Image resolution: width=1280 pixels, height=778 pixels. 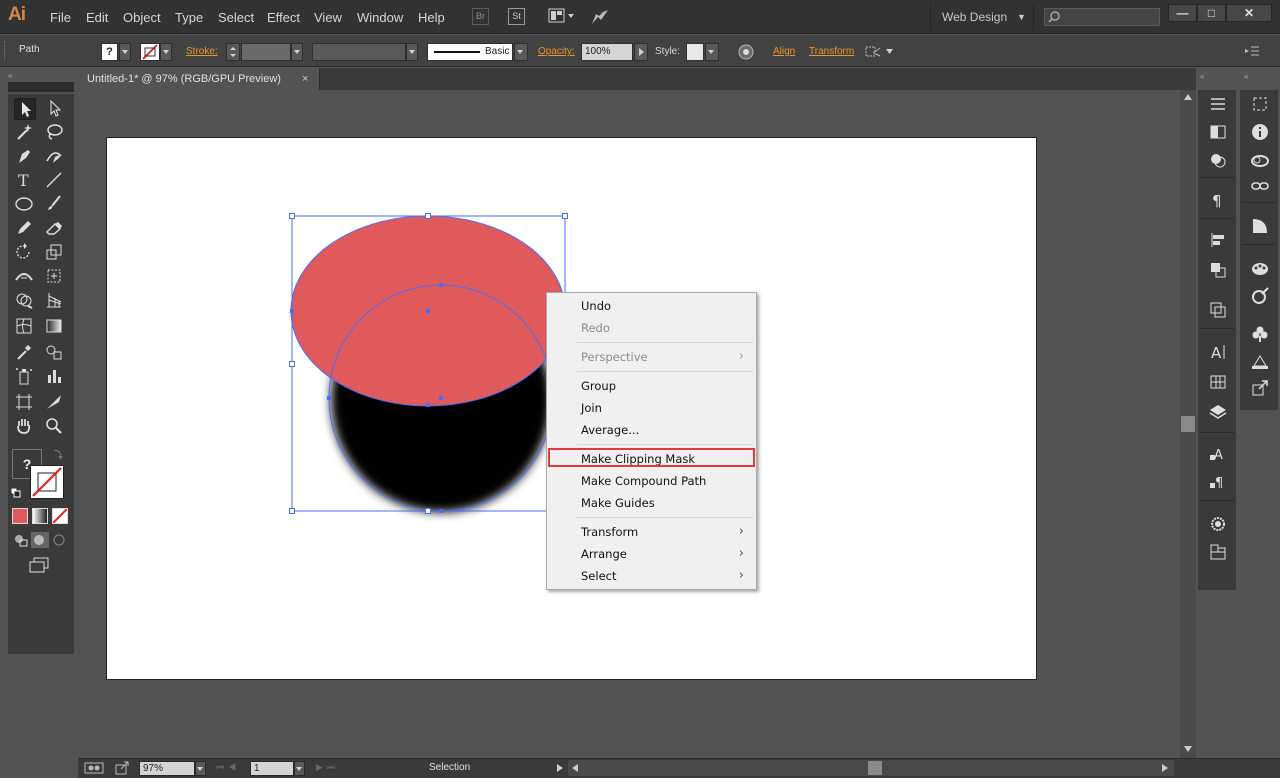 I want to click on gpu-performance-icon, so click(x=600, y=17).